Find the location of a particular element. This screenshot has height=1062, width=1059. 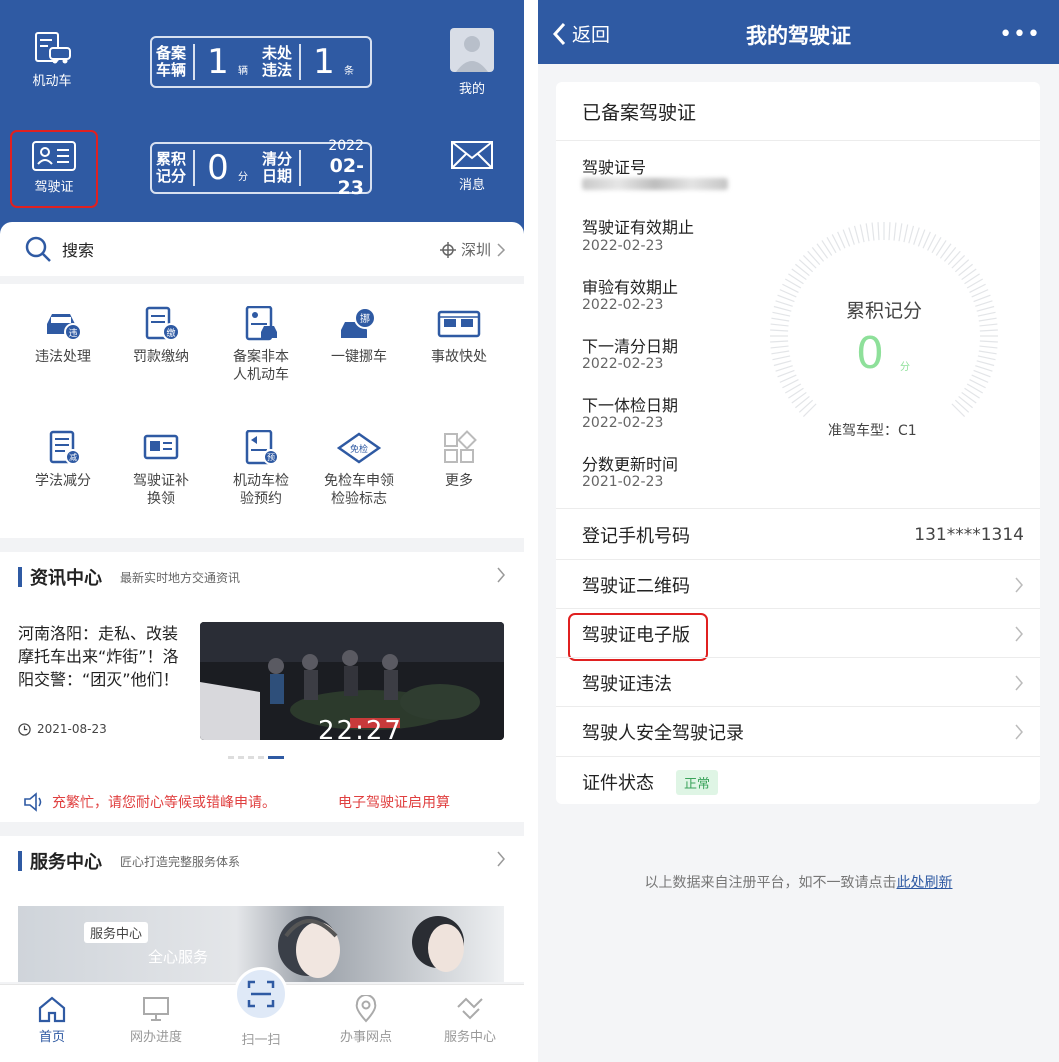

row-label: 驾驶证二维码 is located at coordinates (636, 586).